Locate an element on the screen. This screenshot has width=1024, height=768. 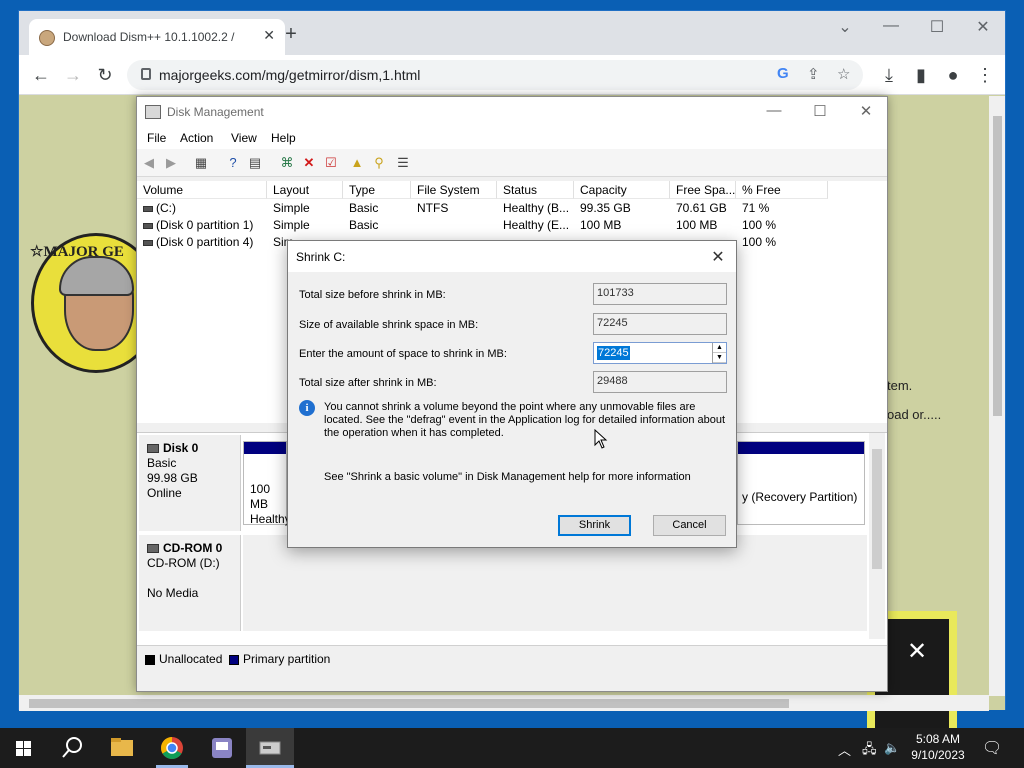
shrink-amount-stepper: 72245 ▲ ▼ is located at coordinates (660, 353).